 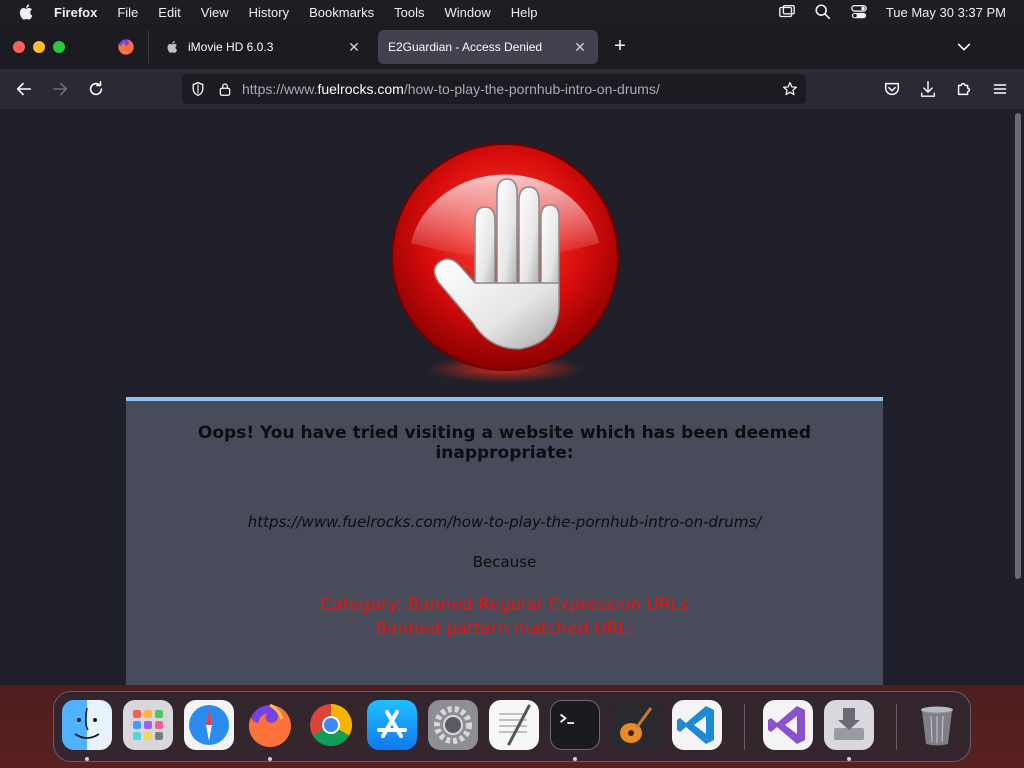 I want to click on tracking-protection-shield-icon, so click(x=198, y=89).